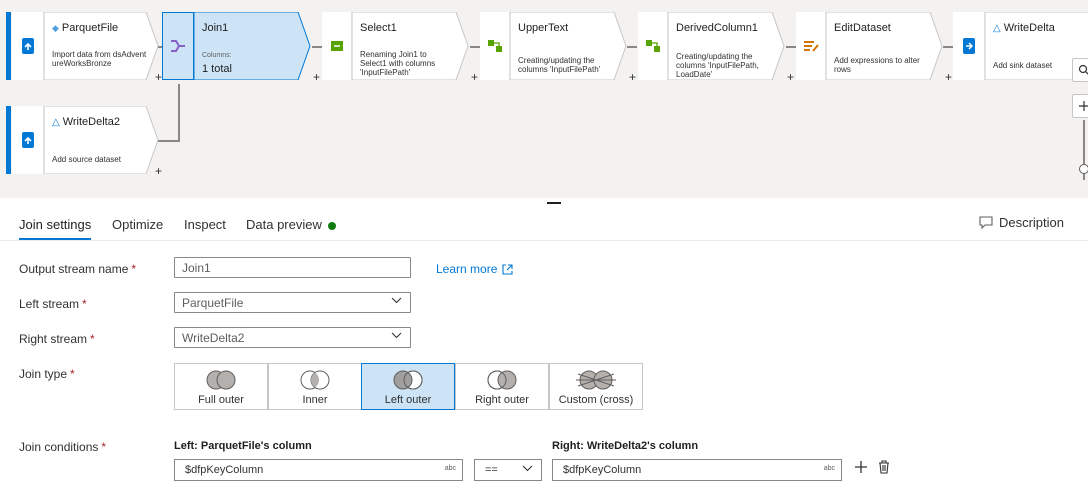 Image resolution: width=1088 pixels, height=497 pixels. I want to click on join-type-label-text: Left outer, so click(408, 400).